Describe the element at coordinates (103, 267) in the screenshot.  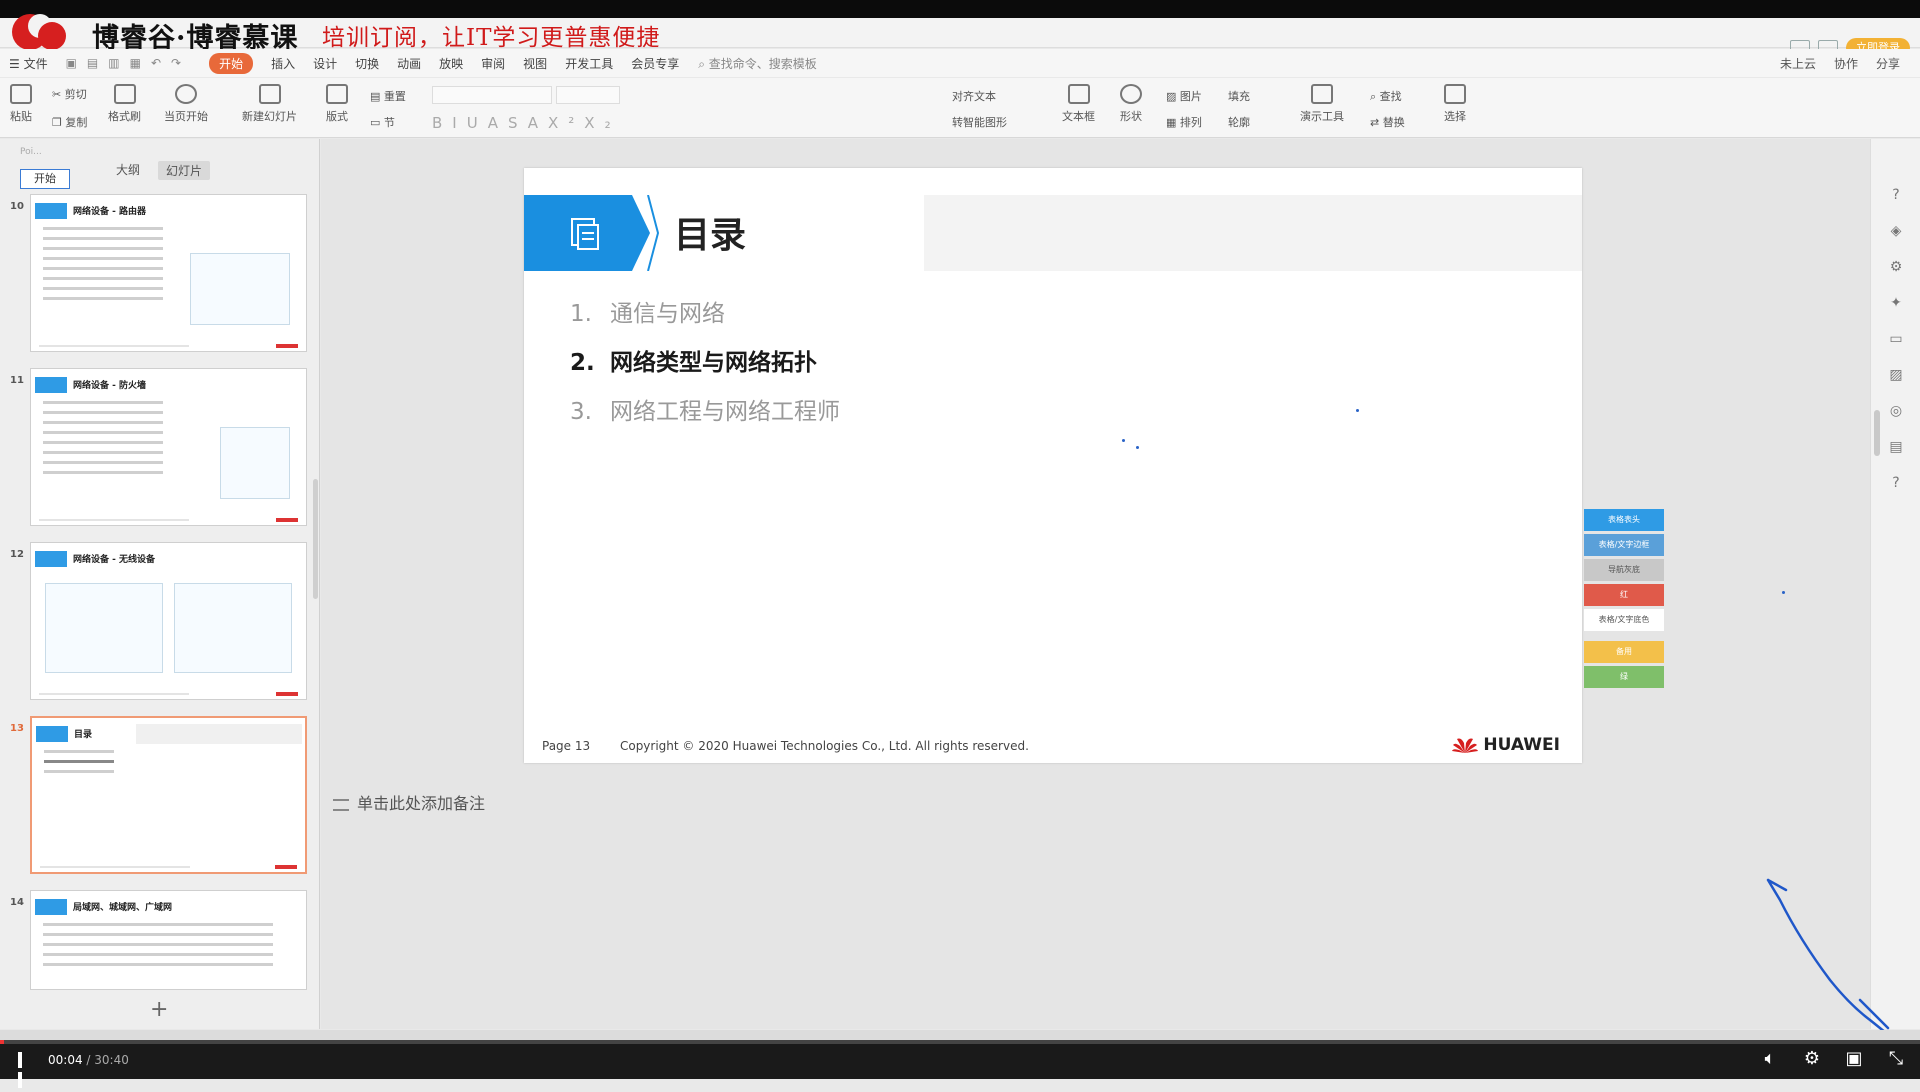
I see `thumb-text-lines` at that location.